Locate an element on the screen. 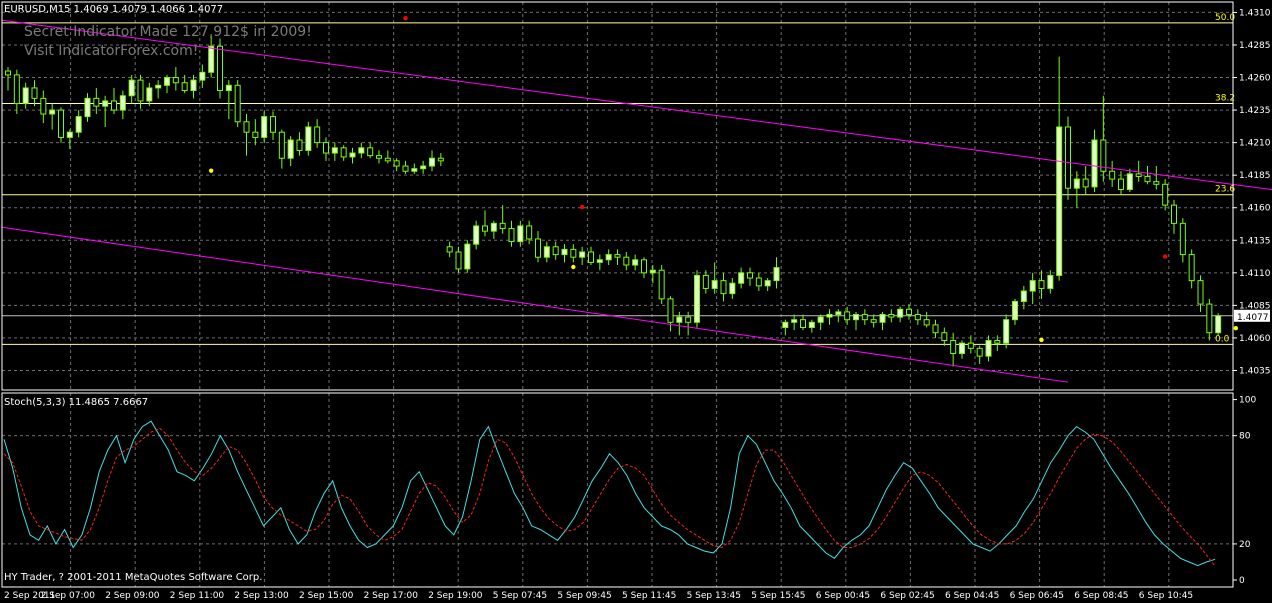 The height and width of the screenshot is (603, 1272). time-tick-label: 6 Sep 06:45 is located at coordinates (1037, 596).